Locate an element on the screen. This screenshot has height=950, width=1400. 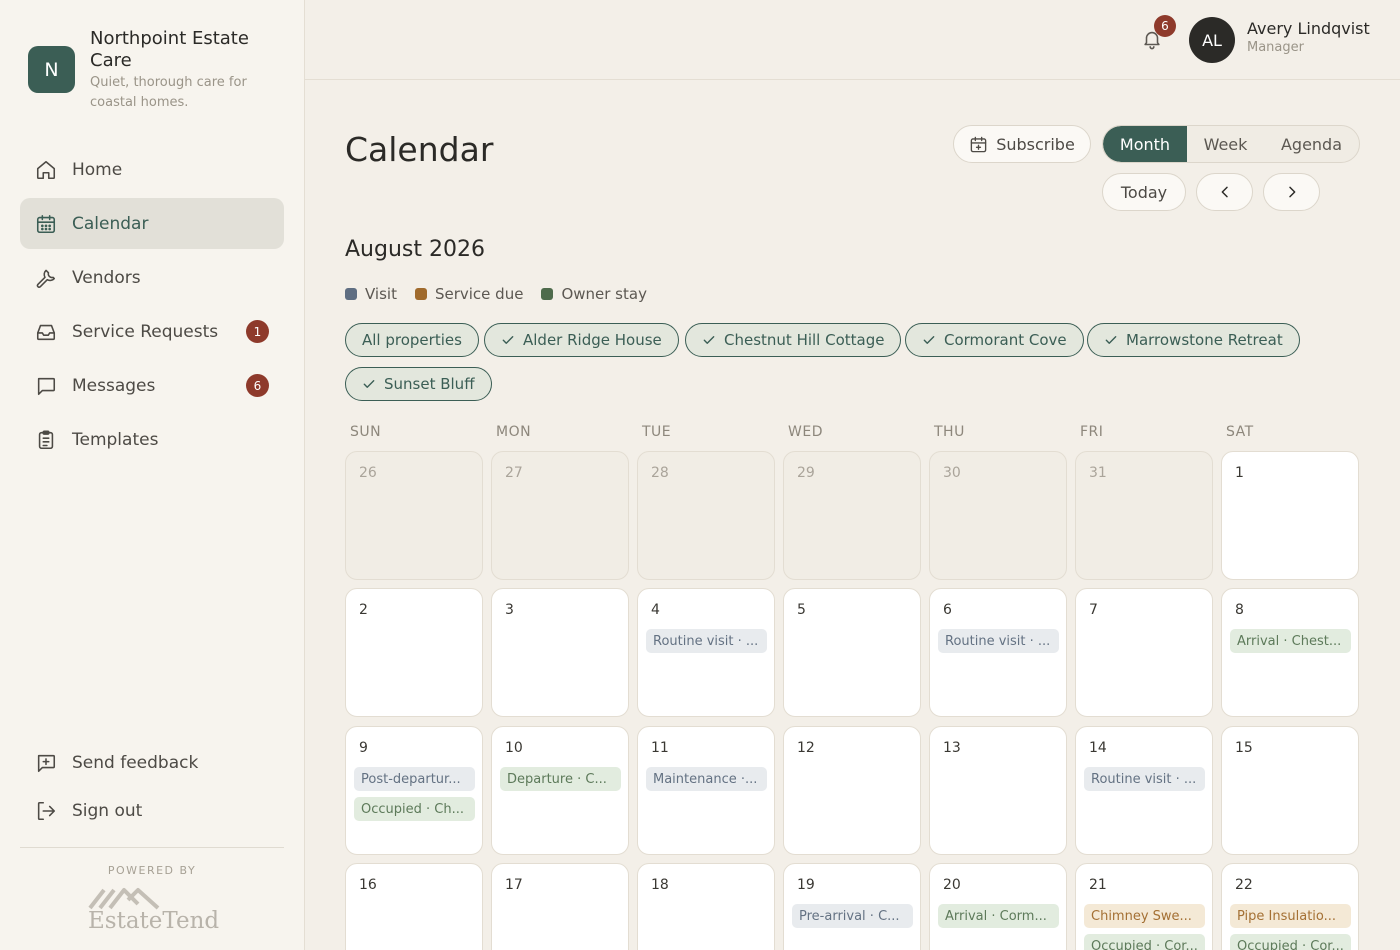
weekday-header: FRI is located at coordinates (1092, 432).